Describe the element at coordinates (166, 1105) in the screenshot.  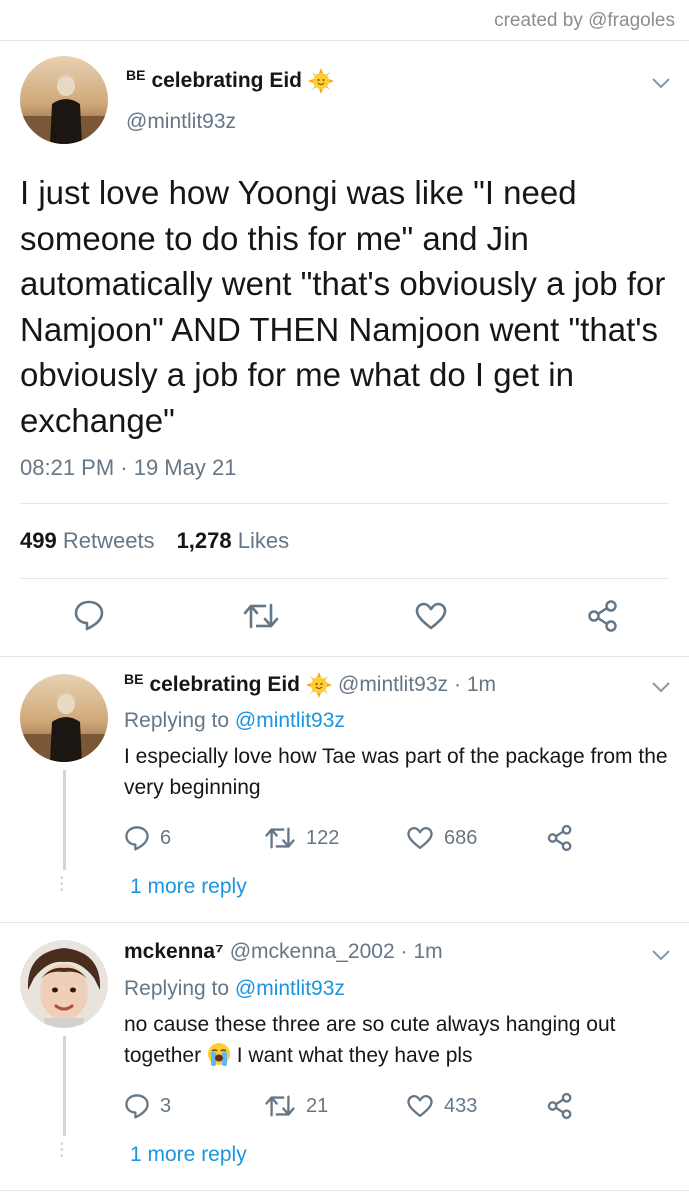
I see `reply-count: 3` at that location.